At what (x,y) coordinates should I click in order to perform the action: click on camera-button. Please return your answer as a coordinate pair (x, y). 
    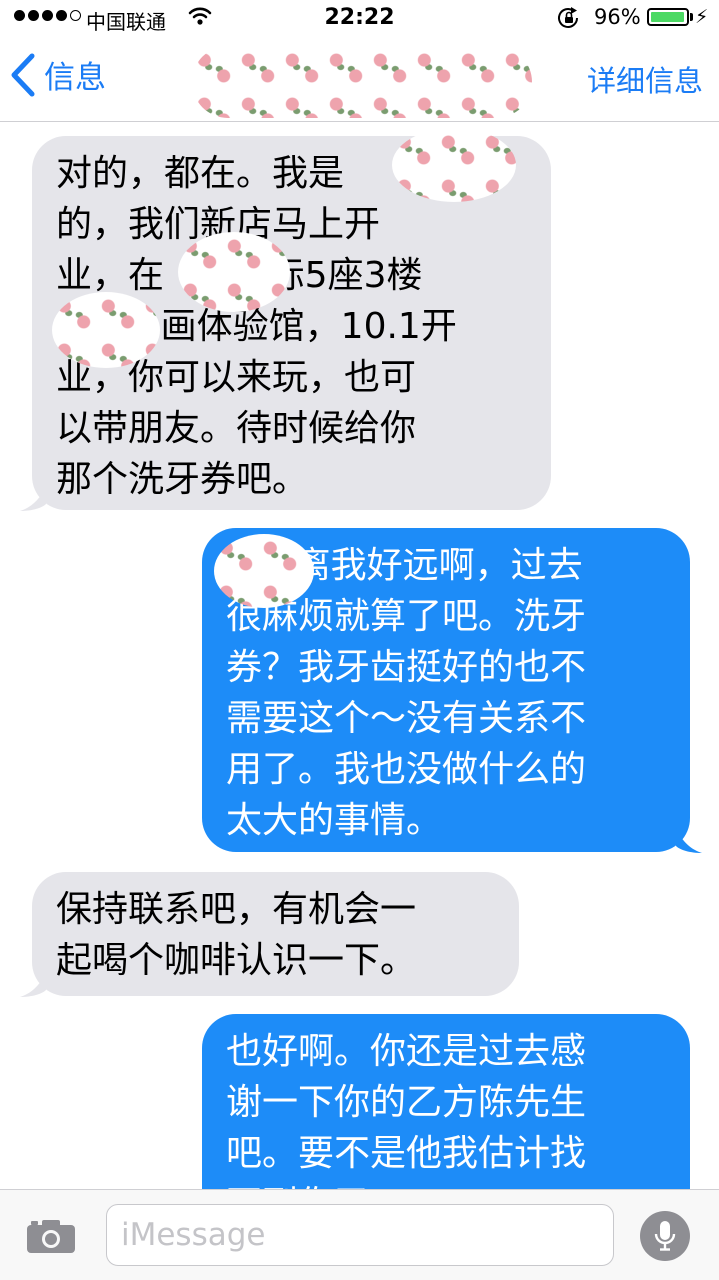
    Looking at the image, I should click on (51, 1238).